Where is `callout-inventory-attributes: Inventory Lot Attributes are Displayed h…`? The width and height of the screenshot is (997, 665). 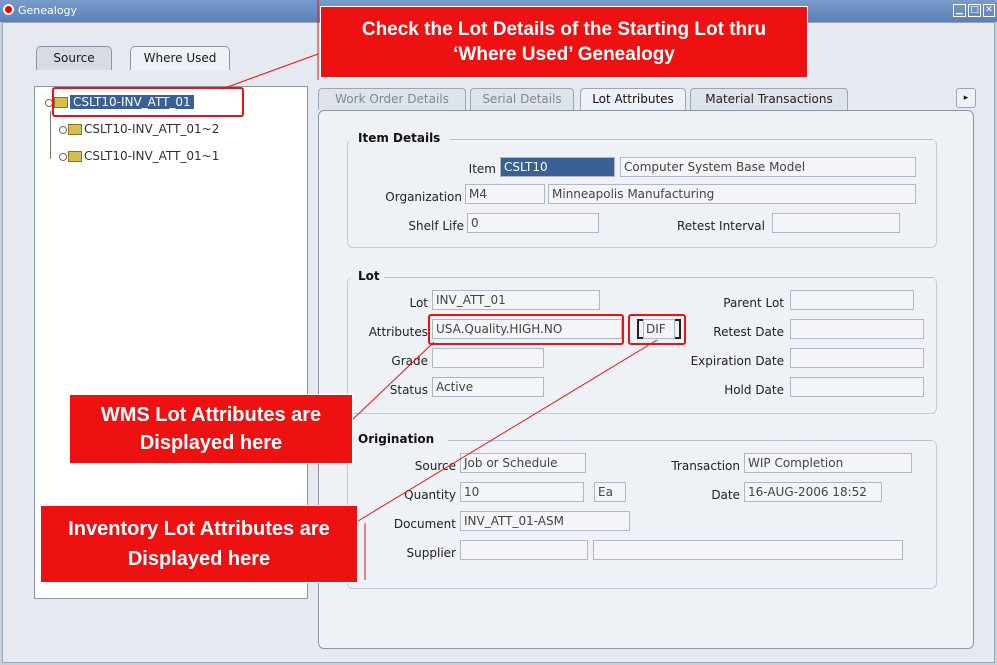 callout-inventory-attributes: Inventory Lot Attributes are Displayed h… is located at coordinates (199, 544).